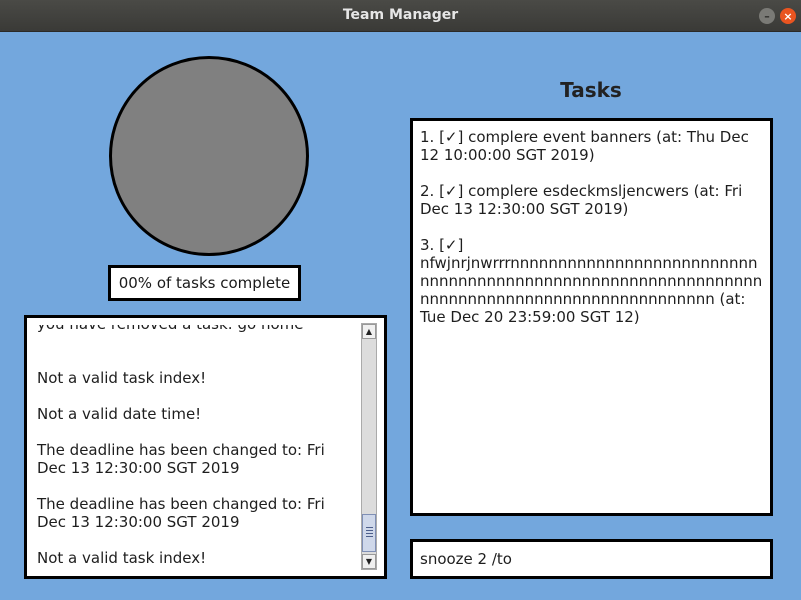 Image resolution: width=801 pixels, height=600 pixels. Describe the element at coordinates (189, 329) in the screenshot. I see `log-message: you have removed a task: go home` at that location.